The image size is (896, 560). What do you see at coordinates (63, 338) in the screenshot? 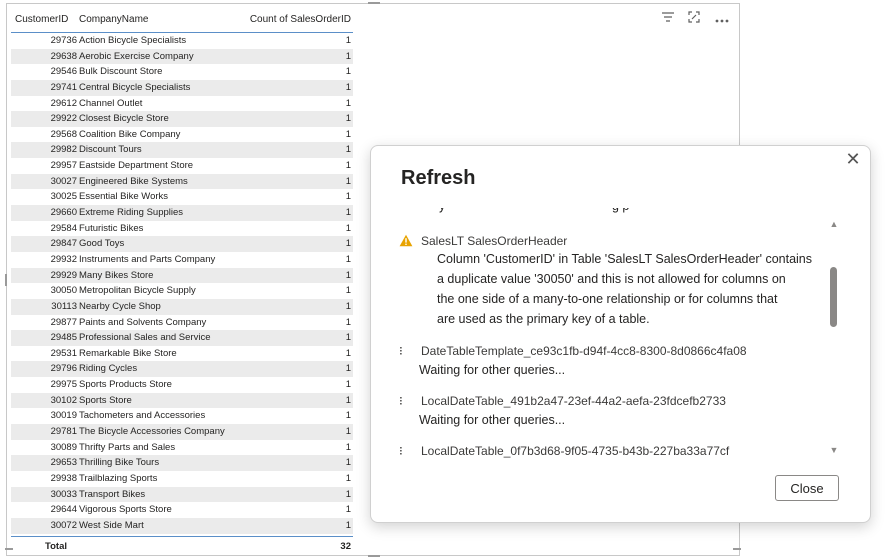
I see `cell-customerid: 29485` at bounding box center [63, 338].